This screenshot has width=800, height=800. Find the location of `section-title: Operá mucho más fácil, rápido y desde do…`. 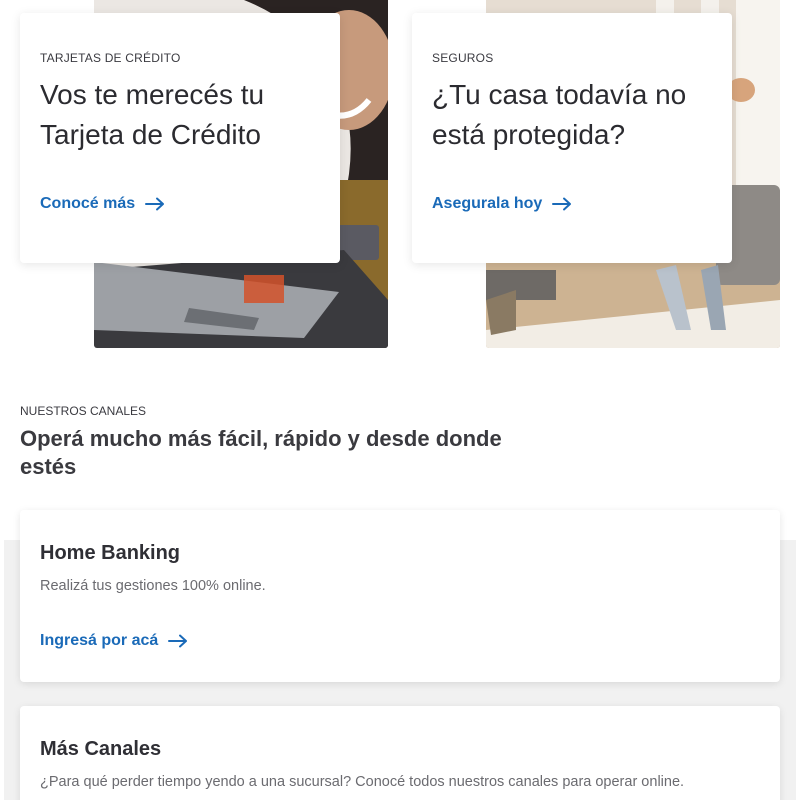

section-title: Operá mucho más fácil, rápido y desde do… is located at coordinates (261, 452).